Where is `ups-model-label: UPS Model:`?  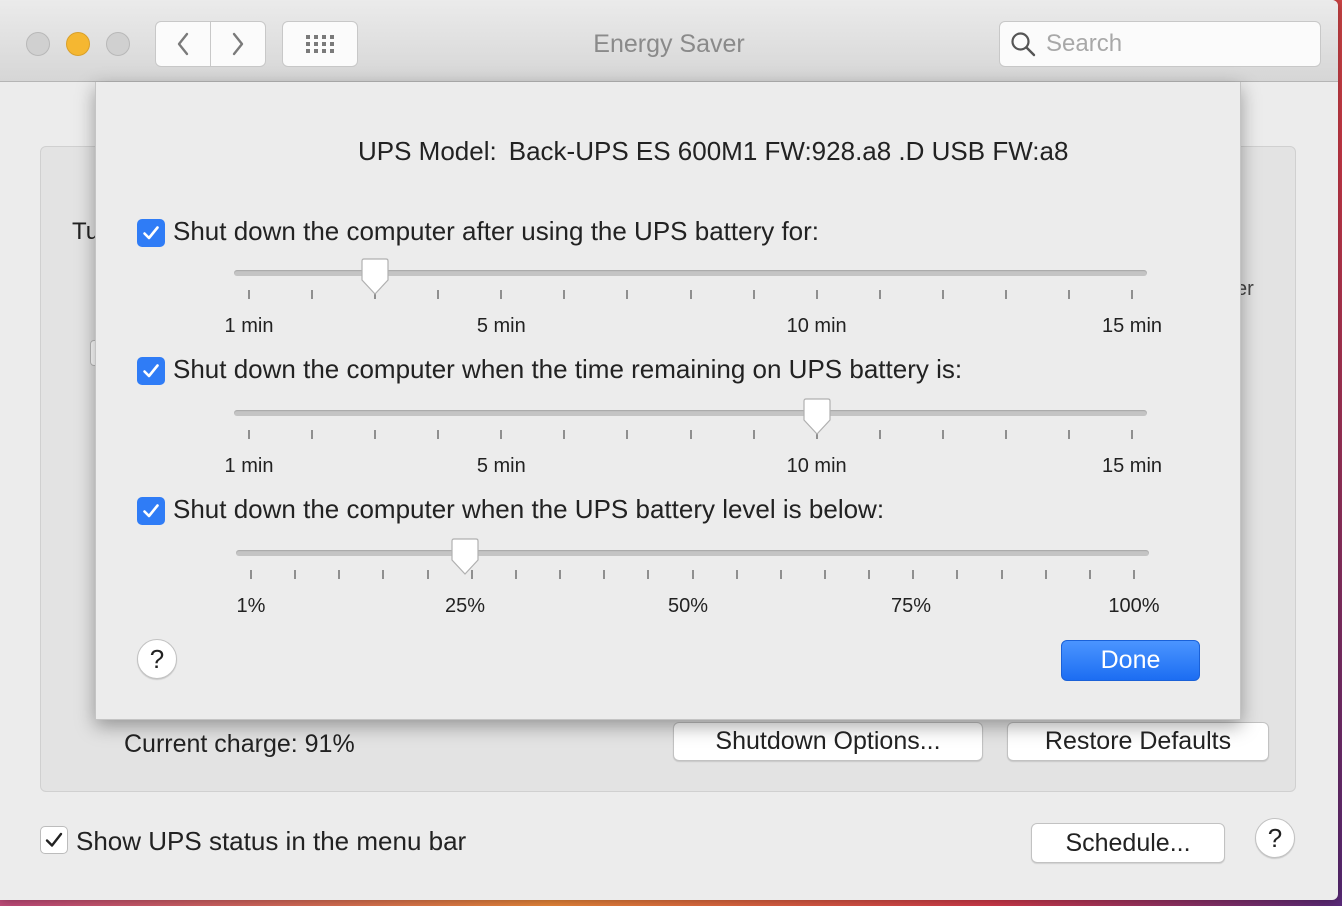
ups-model-label: UPS Model: is located at coordinates (427, 151).